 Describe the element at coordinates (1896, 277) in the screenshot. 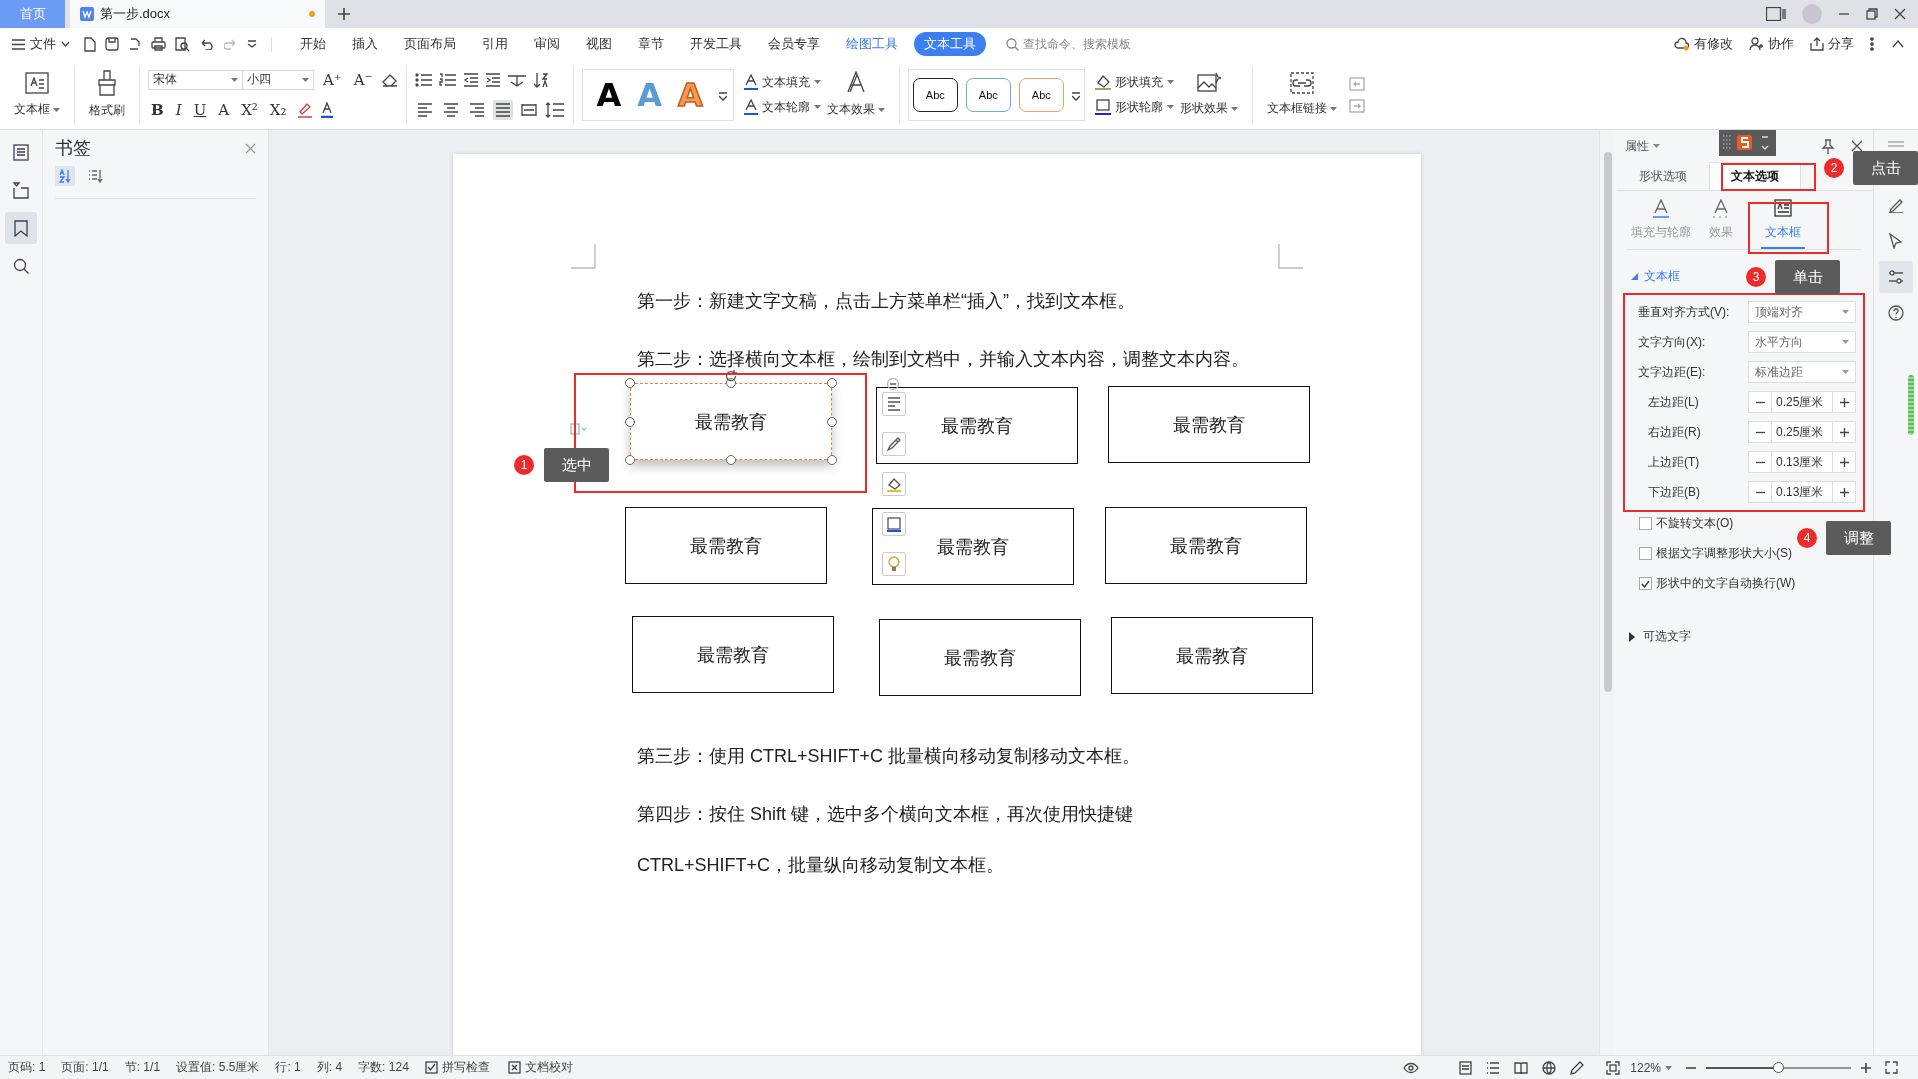

I see `side-tool-button` at that location.